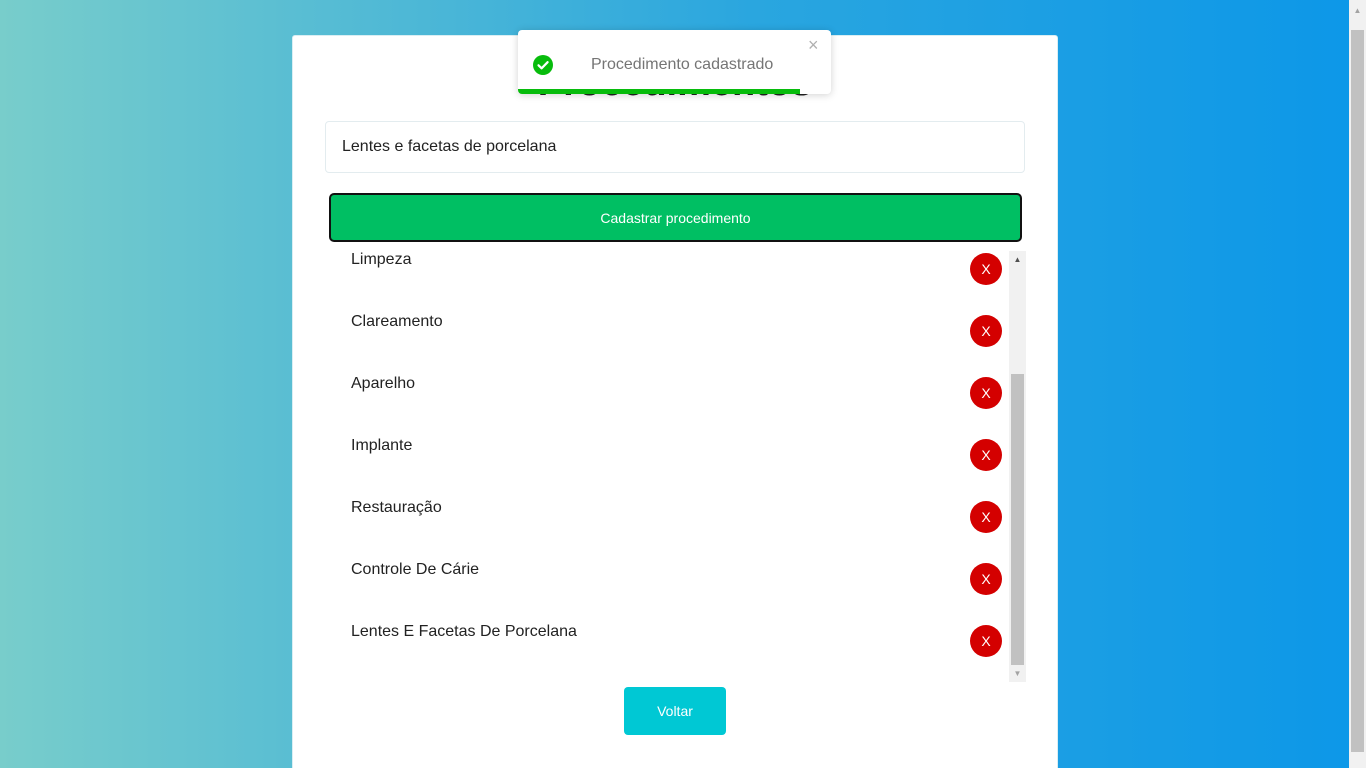 The height and width of the screenshot is (768, 1366). Describe the element at coordinates (396, 507) in the screenshot. I see `procedure-label: Restauração` at that location.